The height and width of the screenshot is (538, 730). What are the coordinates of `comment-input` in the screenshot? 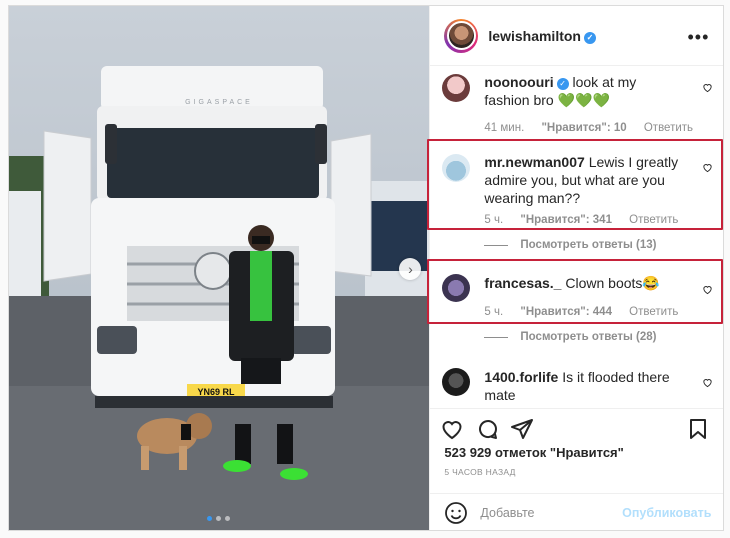 It's located at (550, 512).